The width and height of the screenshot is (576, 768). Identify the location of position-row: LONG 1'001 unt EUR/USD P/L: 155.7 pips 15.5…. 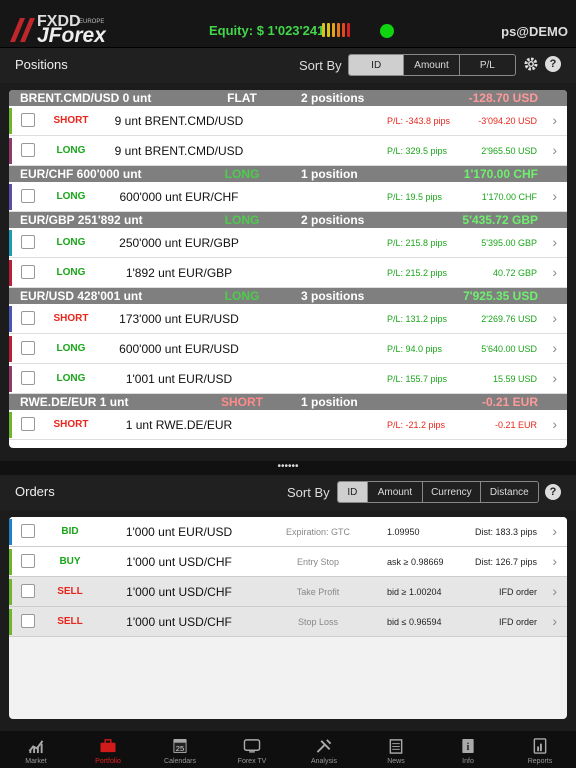
(288, 379).